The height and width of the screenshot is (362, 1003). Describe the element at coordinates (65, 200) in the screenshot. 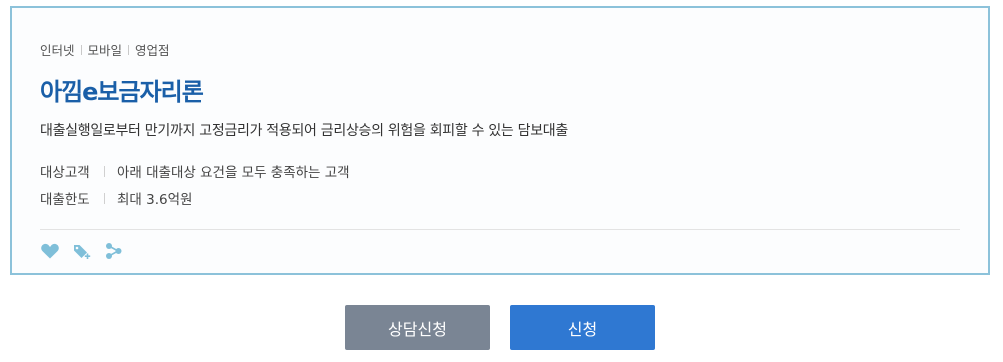

I see `info-label: 대출한도` at that location.